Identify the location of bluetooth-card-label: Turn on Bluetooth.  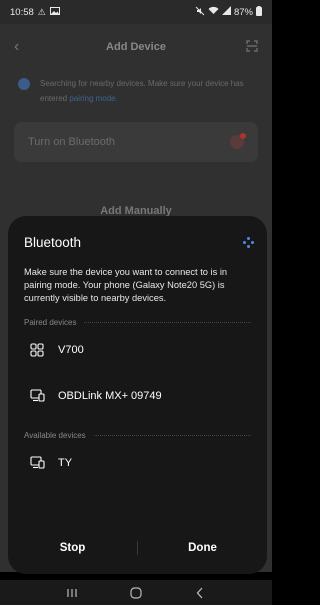
(72, 142).